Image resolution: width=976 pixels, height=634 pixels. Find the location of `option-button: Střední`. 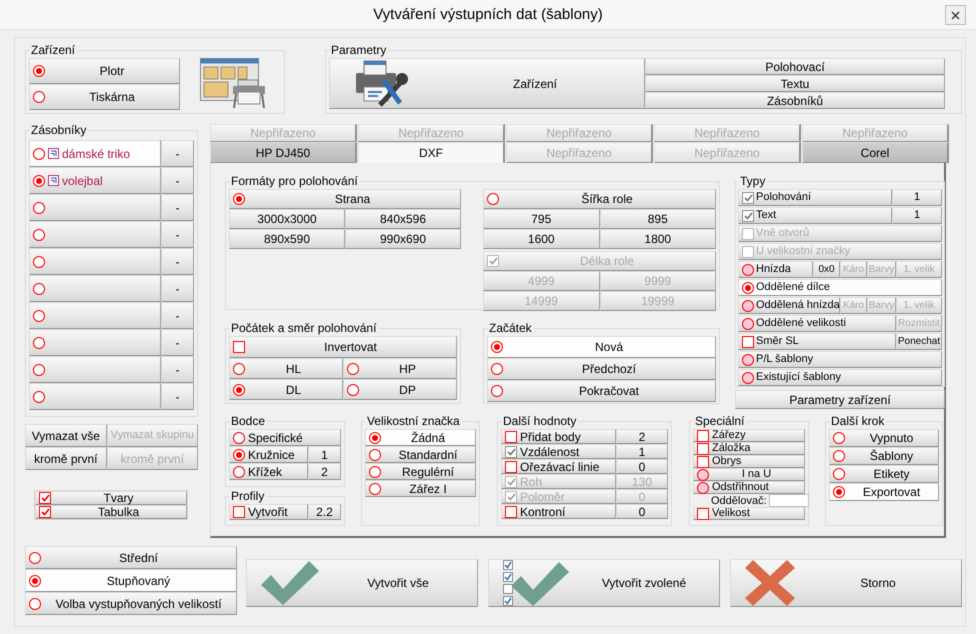

option-button: Střední is located at coordinates (131, 557).